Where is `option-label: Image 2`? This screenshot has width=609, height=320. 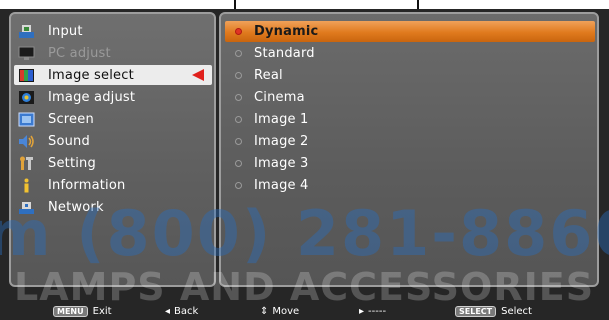
option-label: Image 2 is located at coordinates (281, 141).